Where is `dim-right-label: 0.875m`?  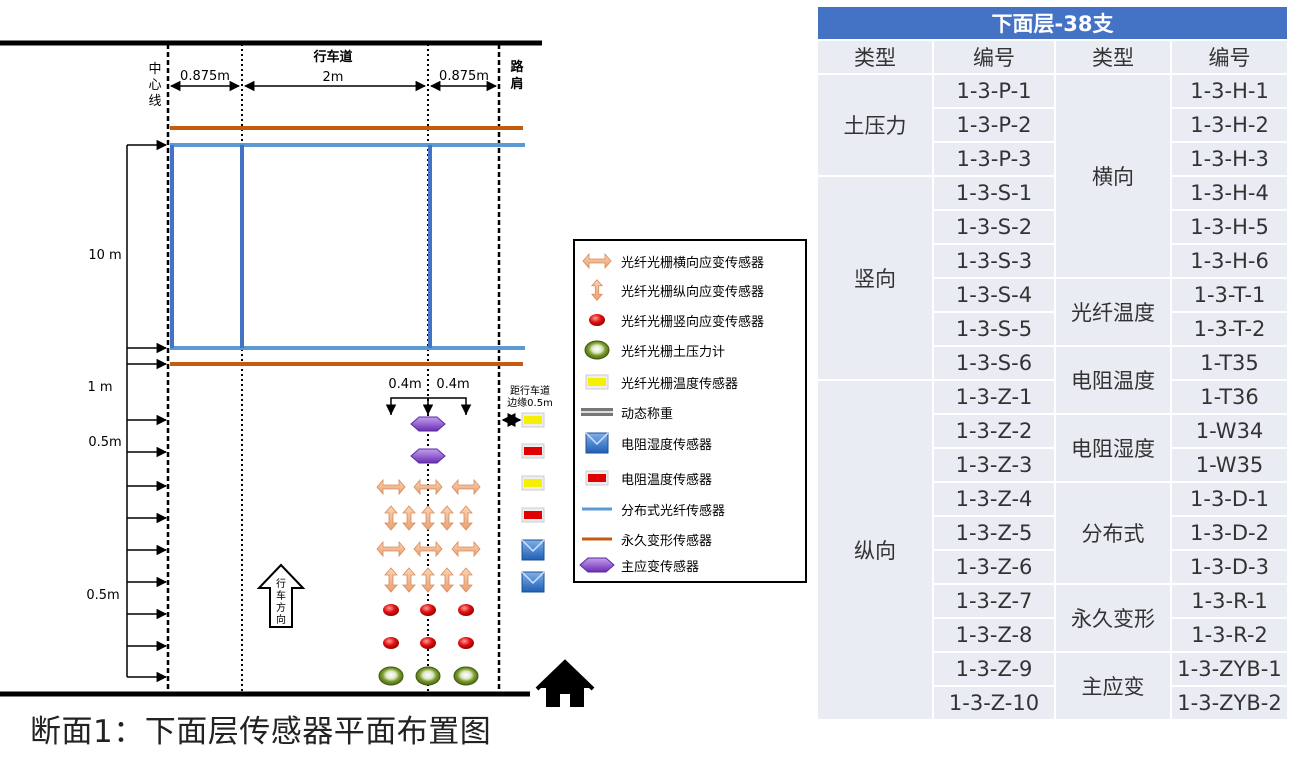
dim-right-label: 0.875m is located at coordinates (464, 76).